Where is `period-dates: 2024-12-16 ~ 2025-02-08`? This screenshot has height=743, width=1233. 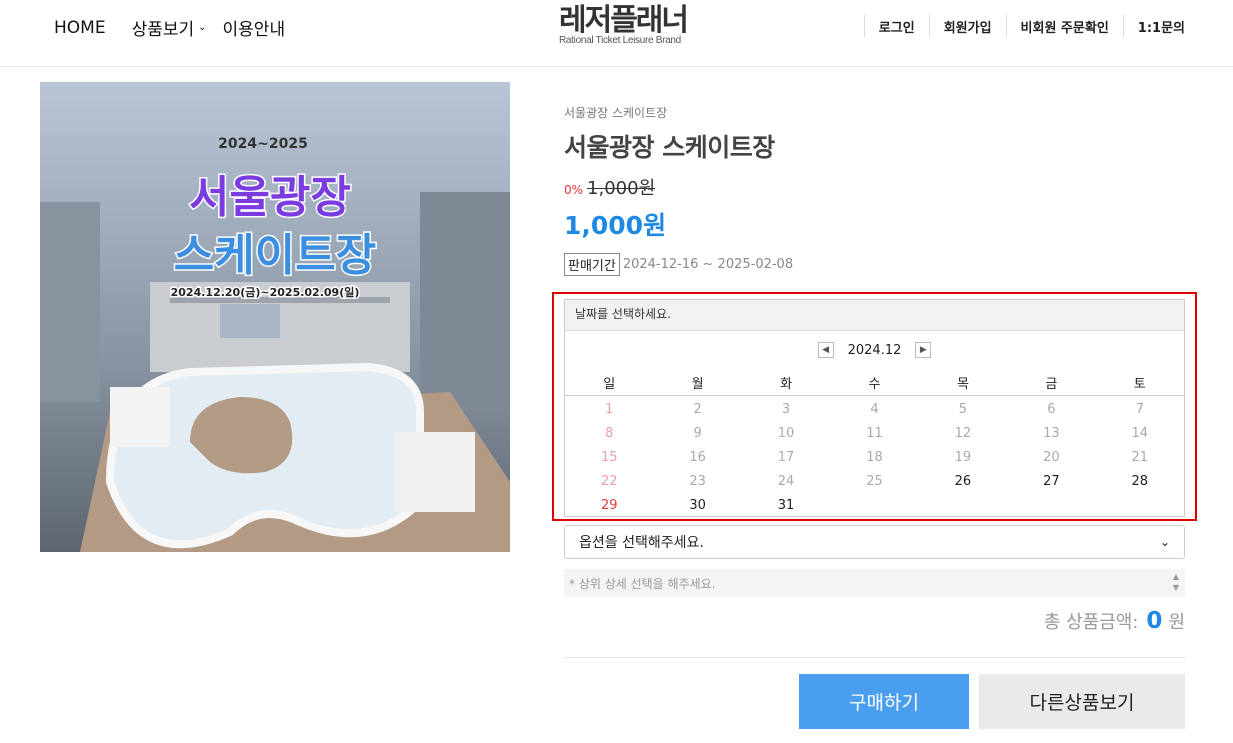
period-dates: 2024-12-16 ~ 2025-02-08 is located at coordinates (708, 264).